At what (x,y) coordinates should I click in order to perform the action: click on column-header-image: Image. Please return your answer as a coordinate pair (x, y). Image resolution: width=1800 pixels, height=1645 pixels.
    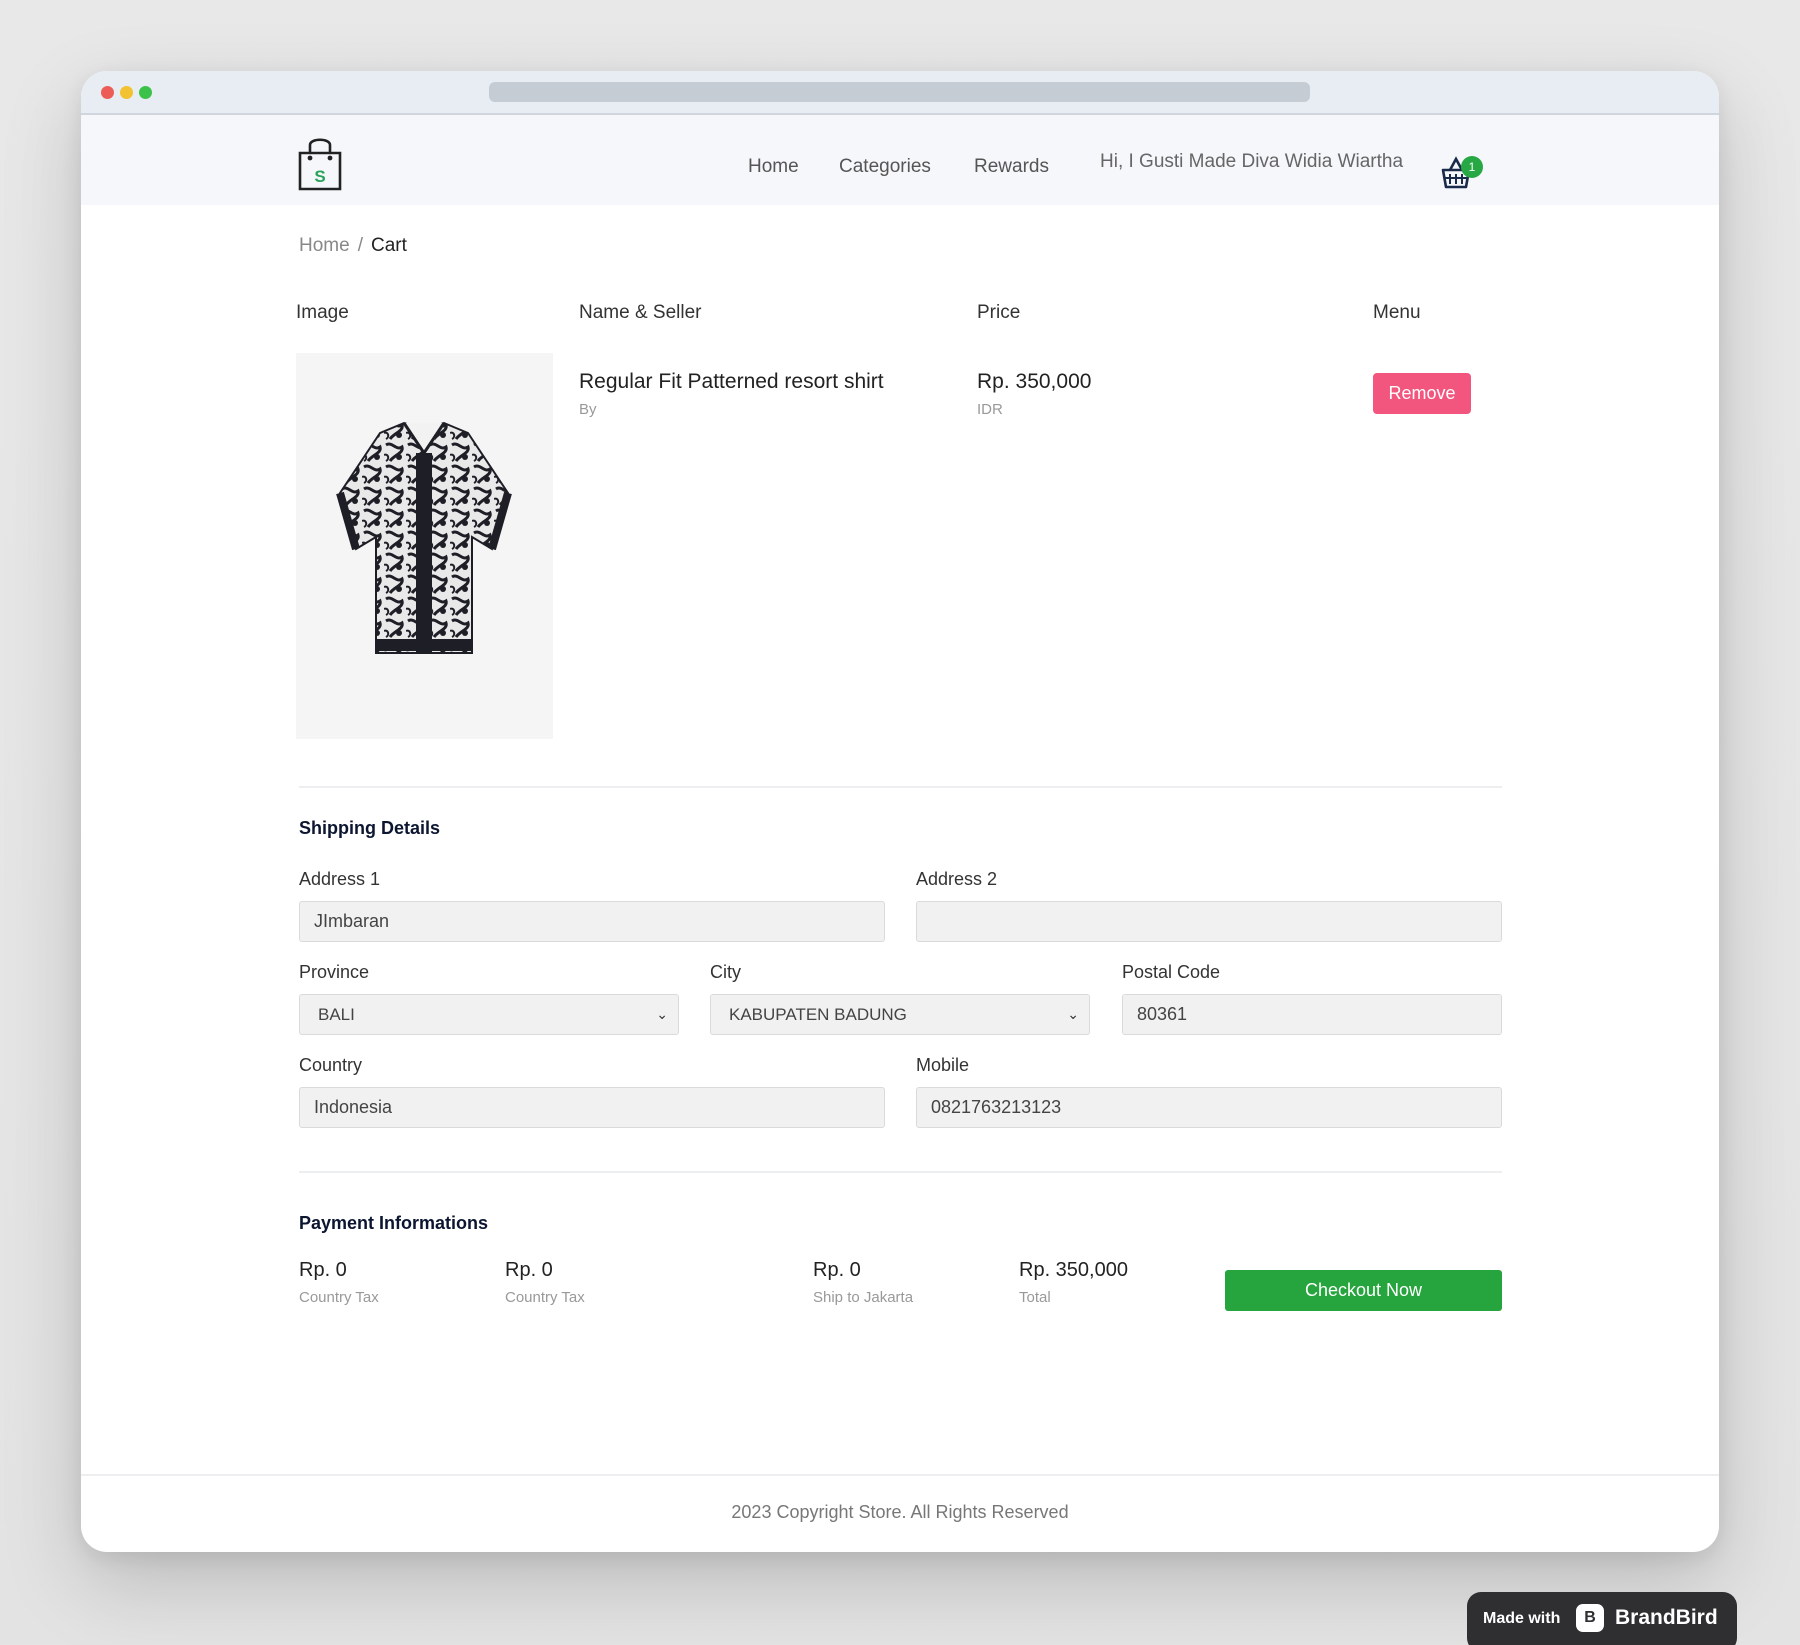
    Looking at the image, I should click on (322, 312).